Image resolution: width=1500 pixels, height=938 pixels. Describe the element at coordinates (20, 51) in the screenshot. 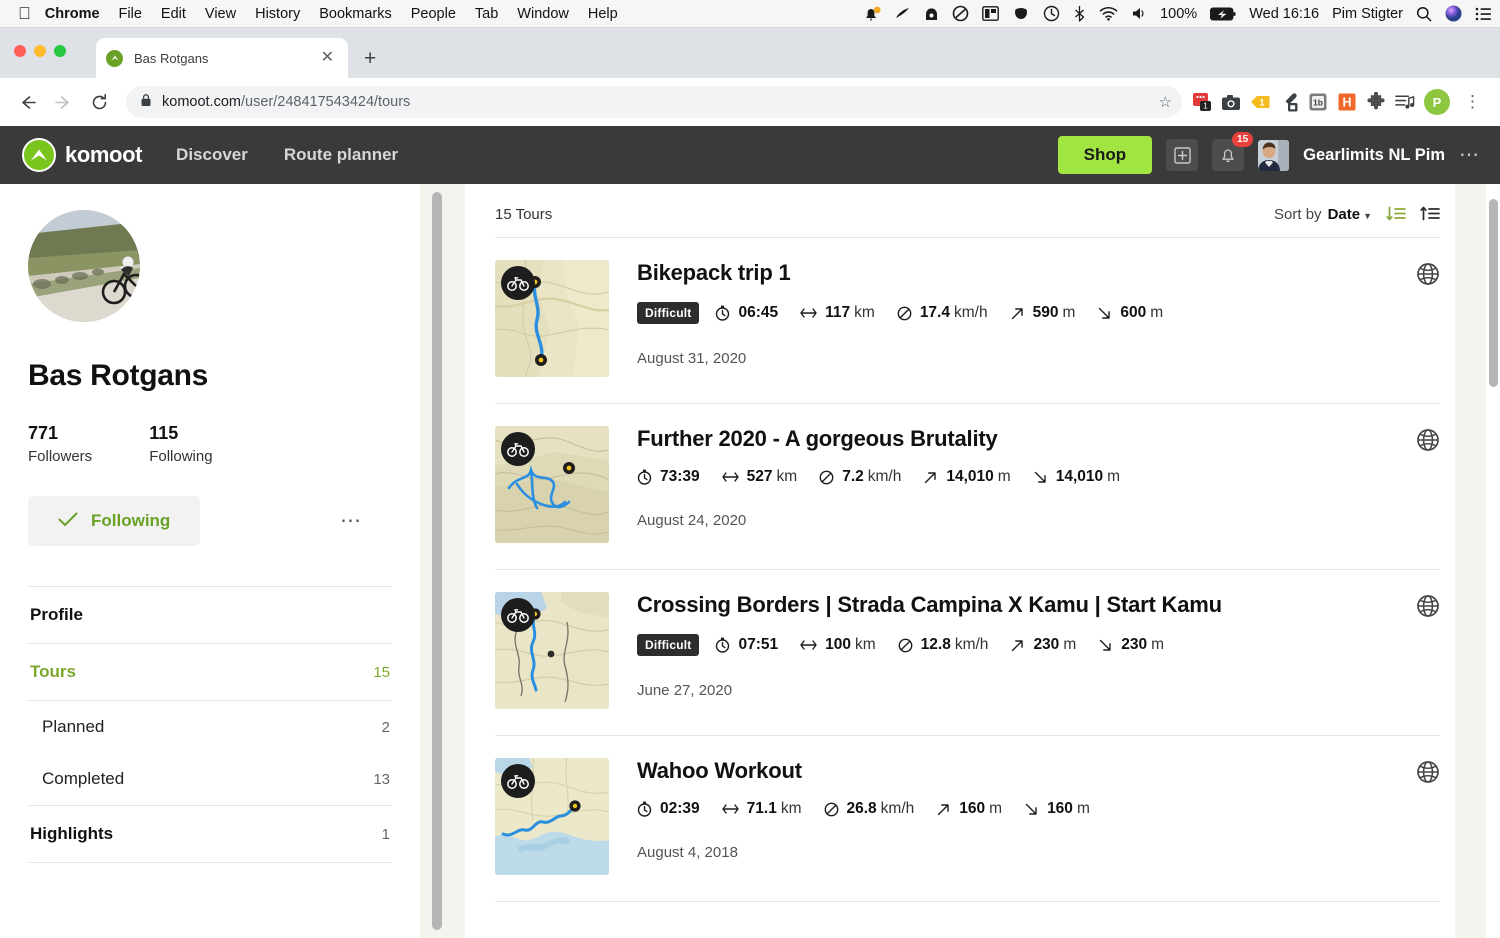

I see `close-window-button` at that location.